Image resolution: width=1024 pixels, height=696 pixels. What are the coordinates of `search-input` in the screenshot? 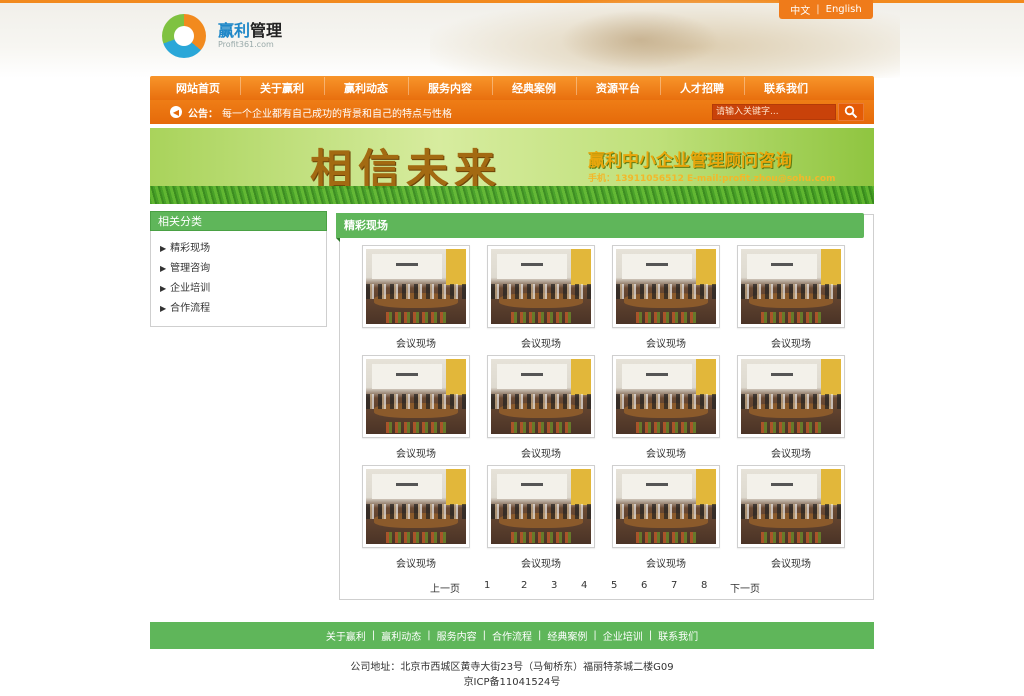 It's located at (774, 112).